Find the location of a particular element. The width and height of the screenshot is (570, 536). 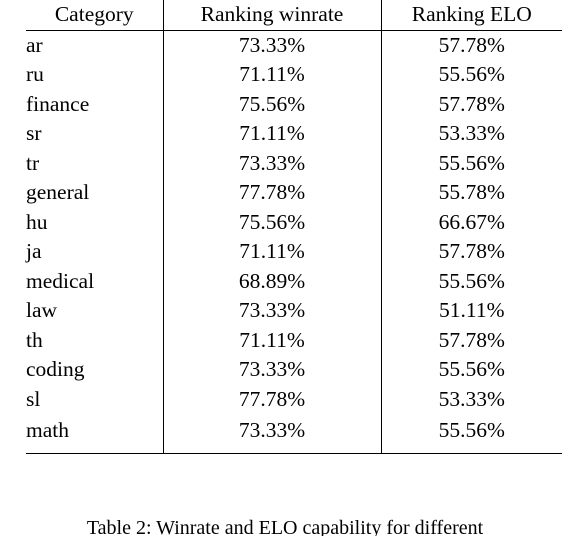

table-row: general 77.78% 55.78% is located at coordinates (294, 193).